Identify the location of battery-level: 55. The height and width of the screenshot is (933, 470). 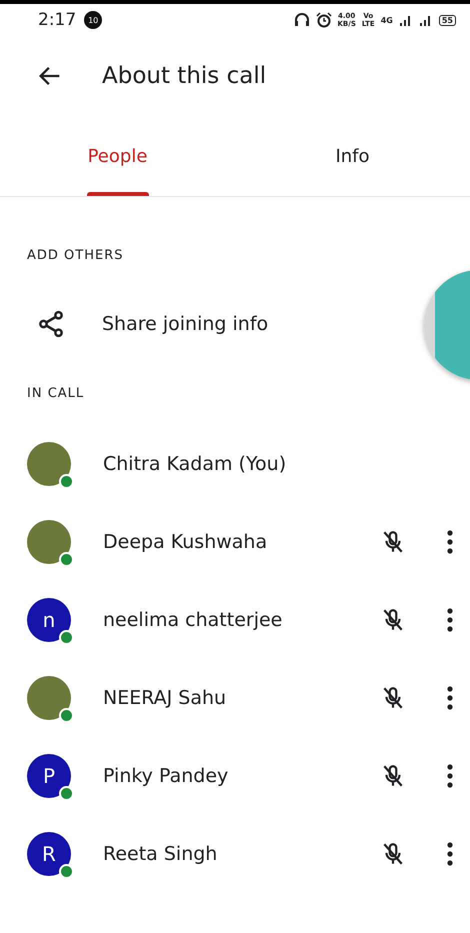
(447, 20).